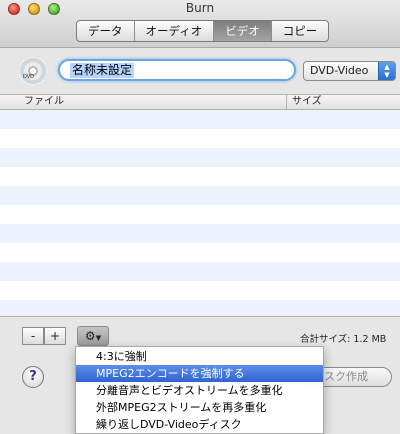 The width and height of the screenshot is (400, 434). I want to click on format-popup-value: DVD-Video, so click(339, 70).